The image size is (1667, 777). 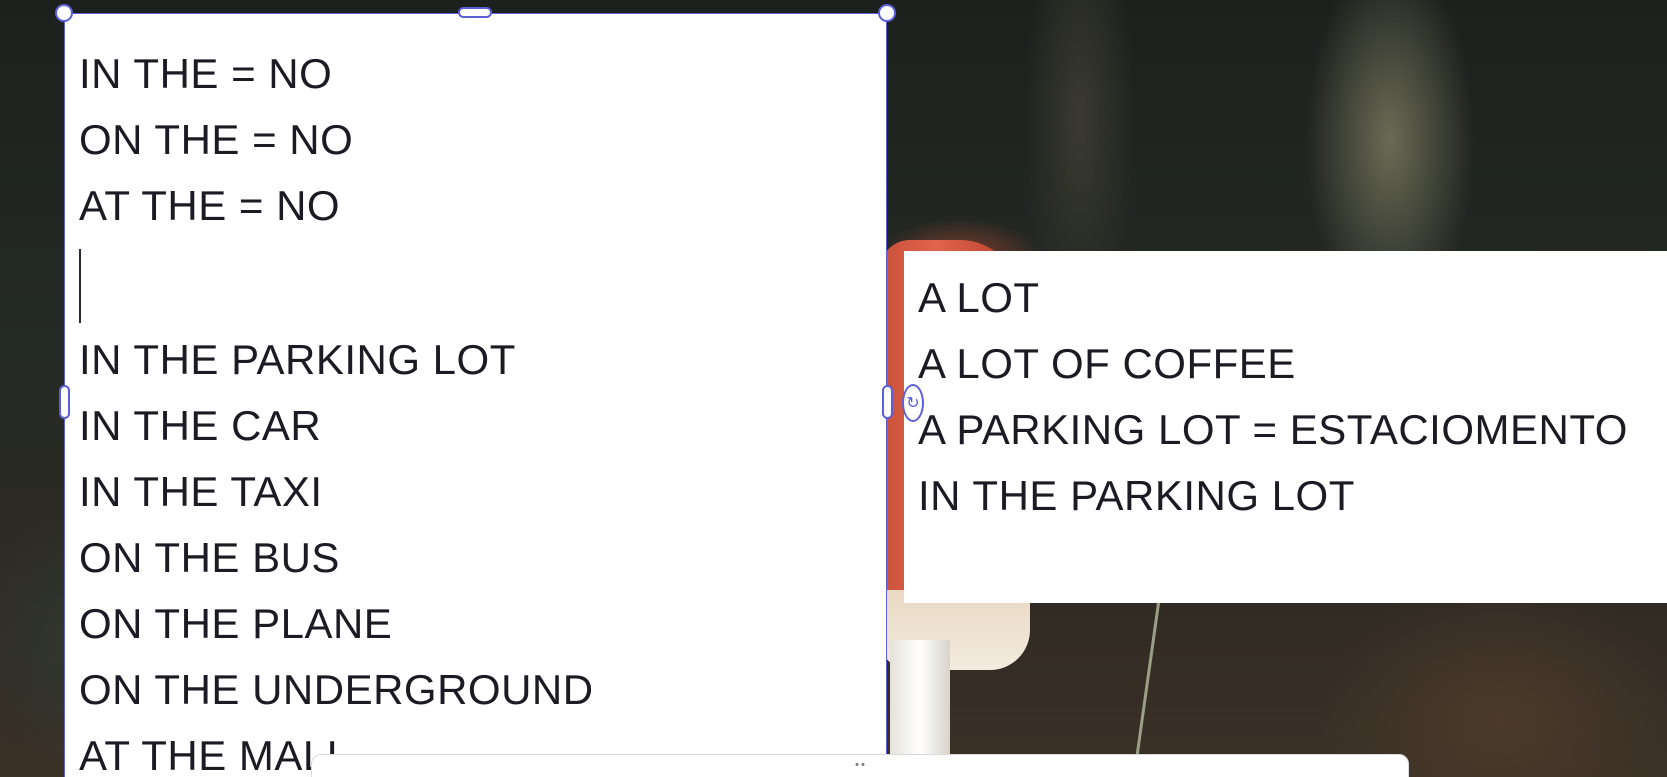 What do you see at coordinates (482, 558) in the screenshot?
I see `text-line: ON THE BUS` at bounding box center [482, 558].